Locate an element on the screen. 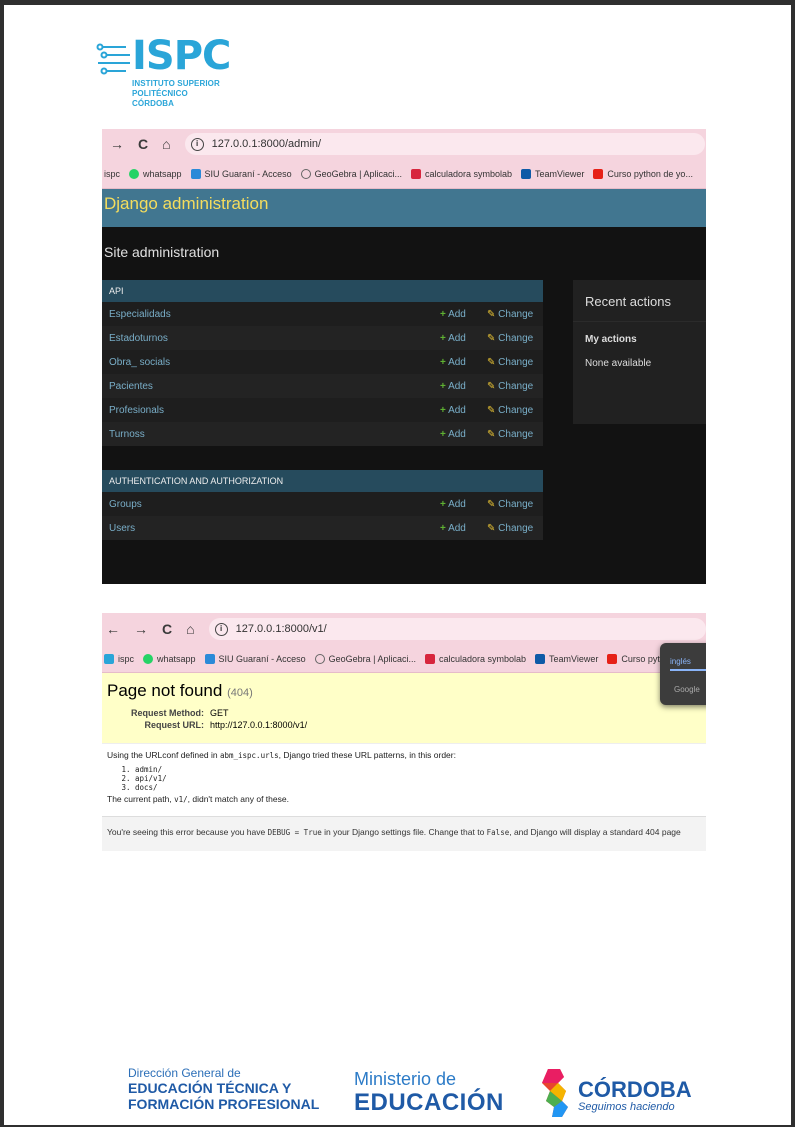 The width and height of the screenshot is (795, 1127). model-row: Obra_ socials + Add ✎ Change is located at coordinates (322, 362).